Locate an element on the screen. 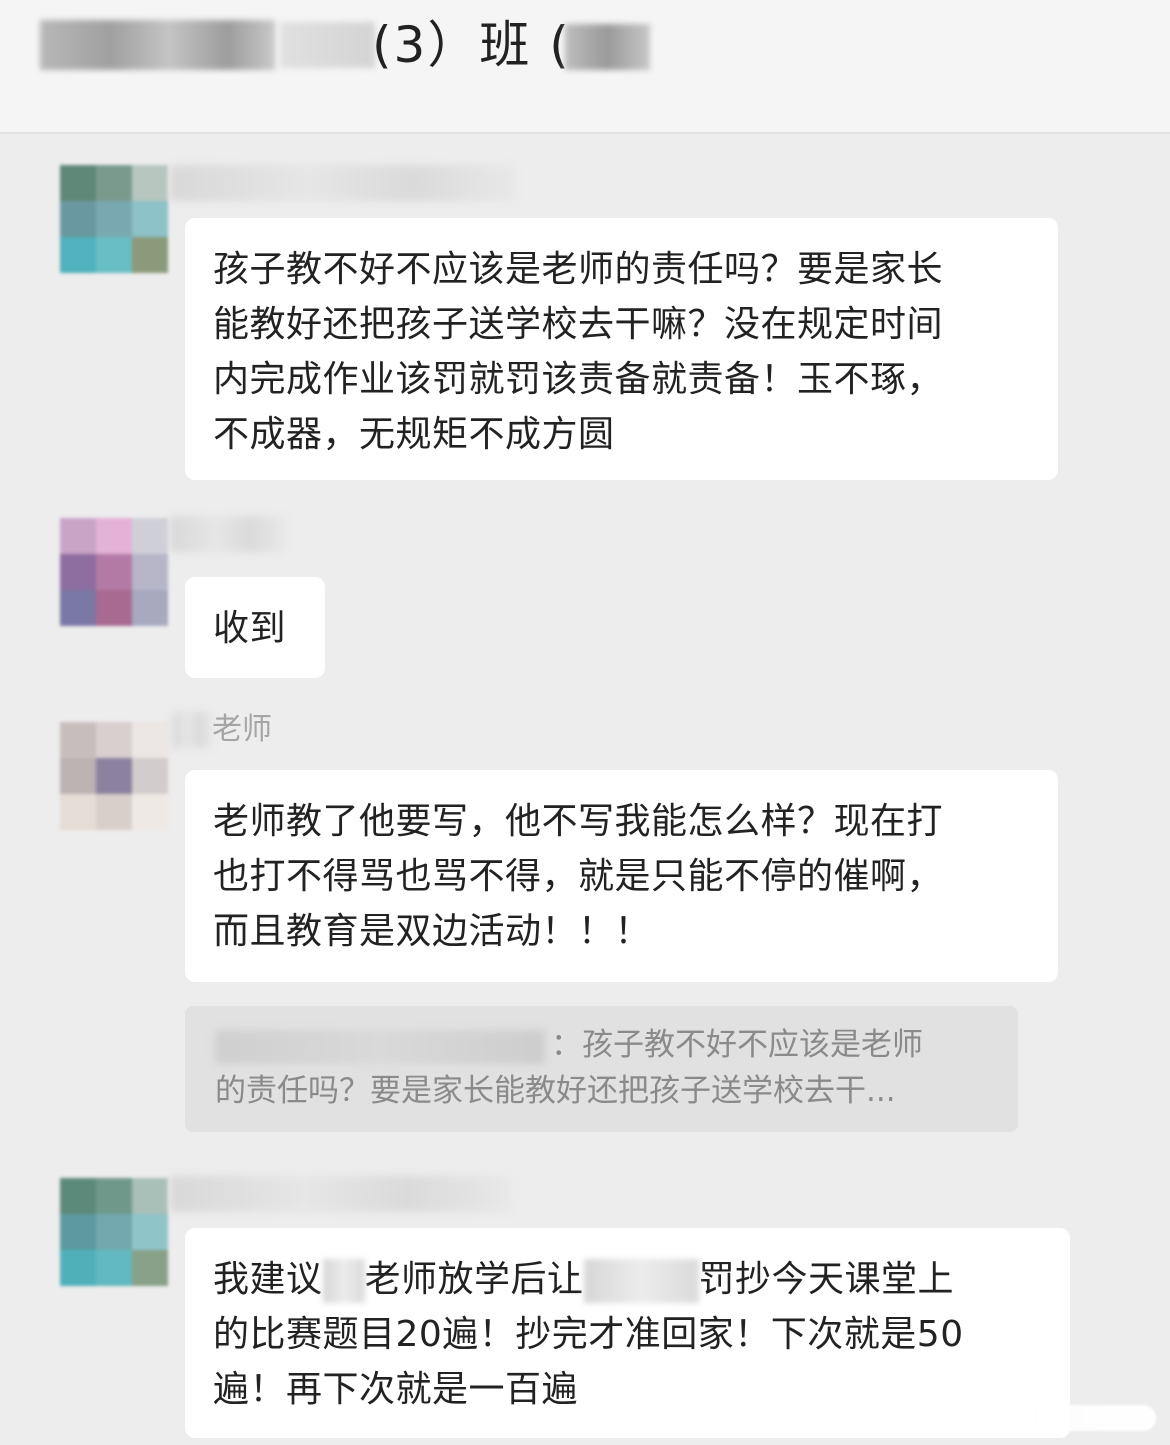 The height and width of the screenshot is (1445, 1170). message-text: 罚抄今天课堂上 is located at coordinates (826, 1279).